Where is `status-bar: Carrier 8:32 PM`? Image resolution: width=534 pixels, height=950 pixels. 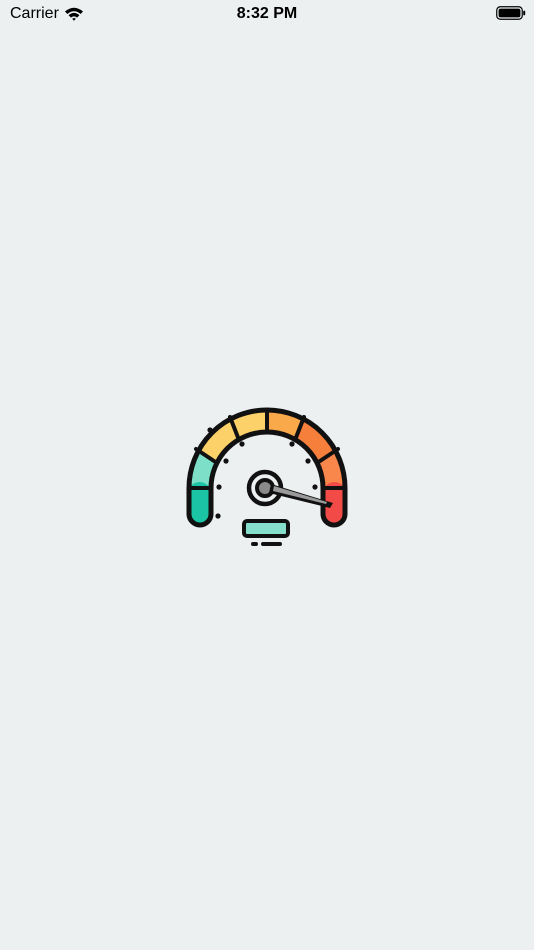 status-bar: Carrier 8:32 PM is located at coordinates (267, 14).